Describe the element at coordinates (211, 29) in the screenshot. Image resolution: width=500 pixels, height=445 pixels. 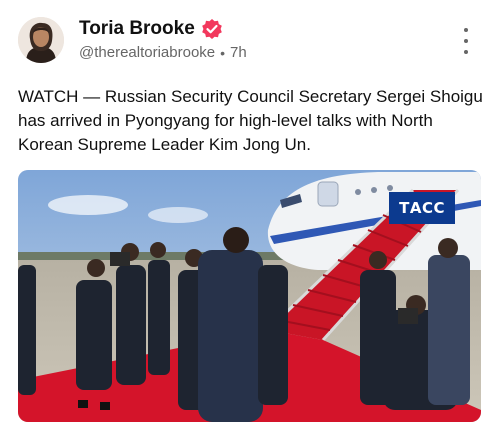
I see `verified-badge-icon` at that location.